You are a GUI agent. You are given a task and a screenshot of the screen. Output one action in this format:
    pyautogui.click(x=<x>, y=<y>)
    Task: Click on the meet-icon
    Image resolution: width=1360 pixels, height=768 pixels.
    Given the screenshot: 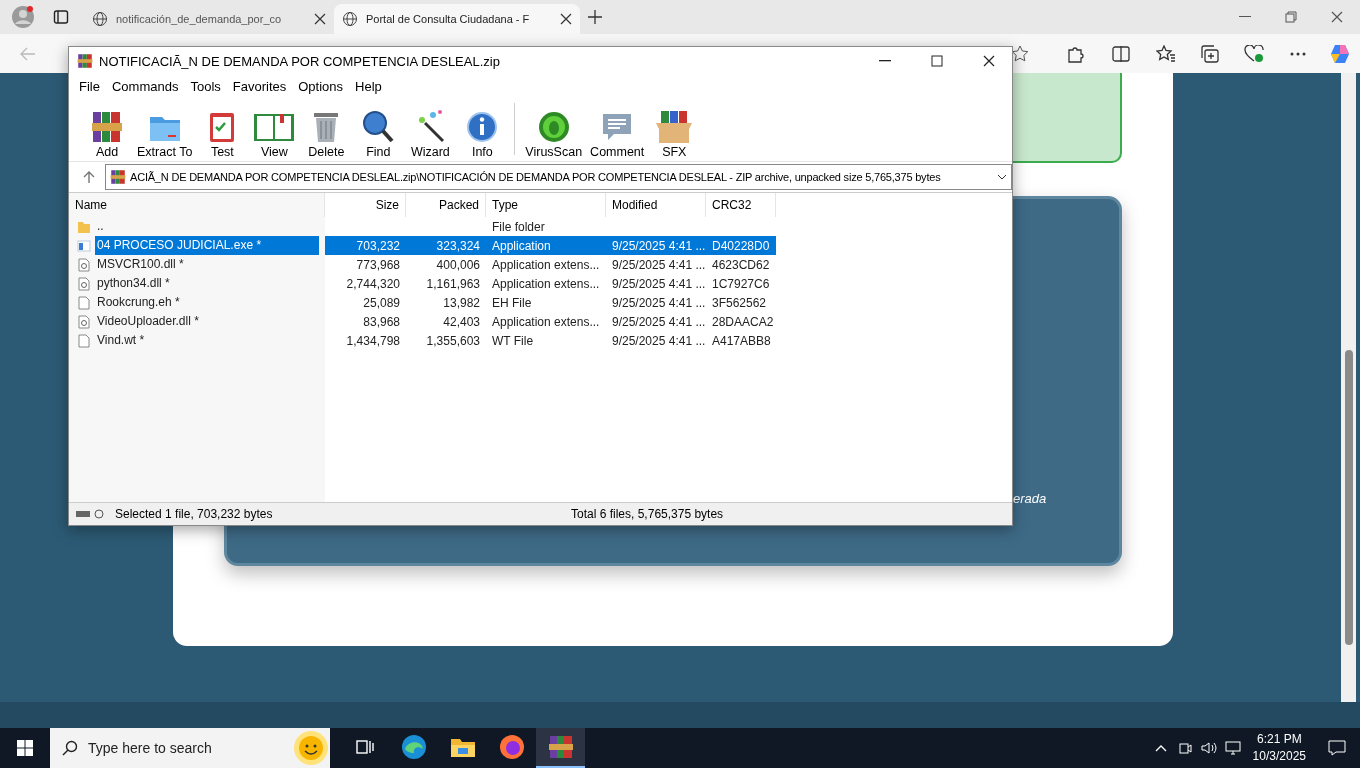 What is the action you would take?
    pyautogui.click(x=1184, y=748)
    